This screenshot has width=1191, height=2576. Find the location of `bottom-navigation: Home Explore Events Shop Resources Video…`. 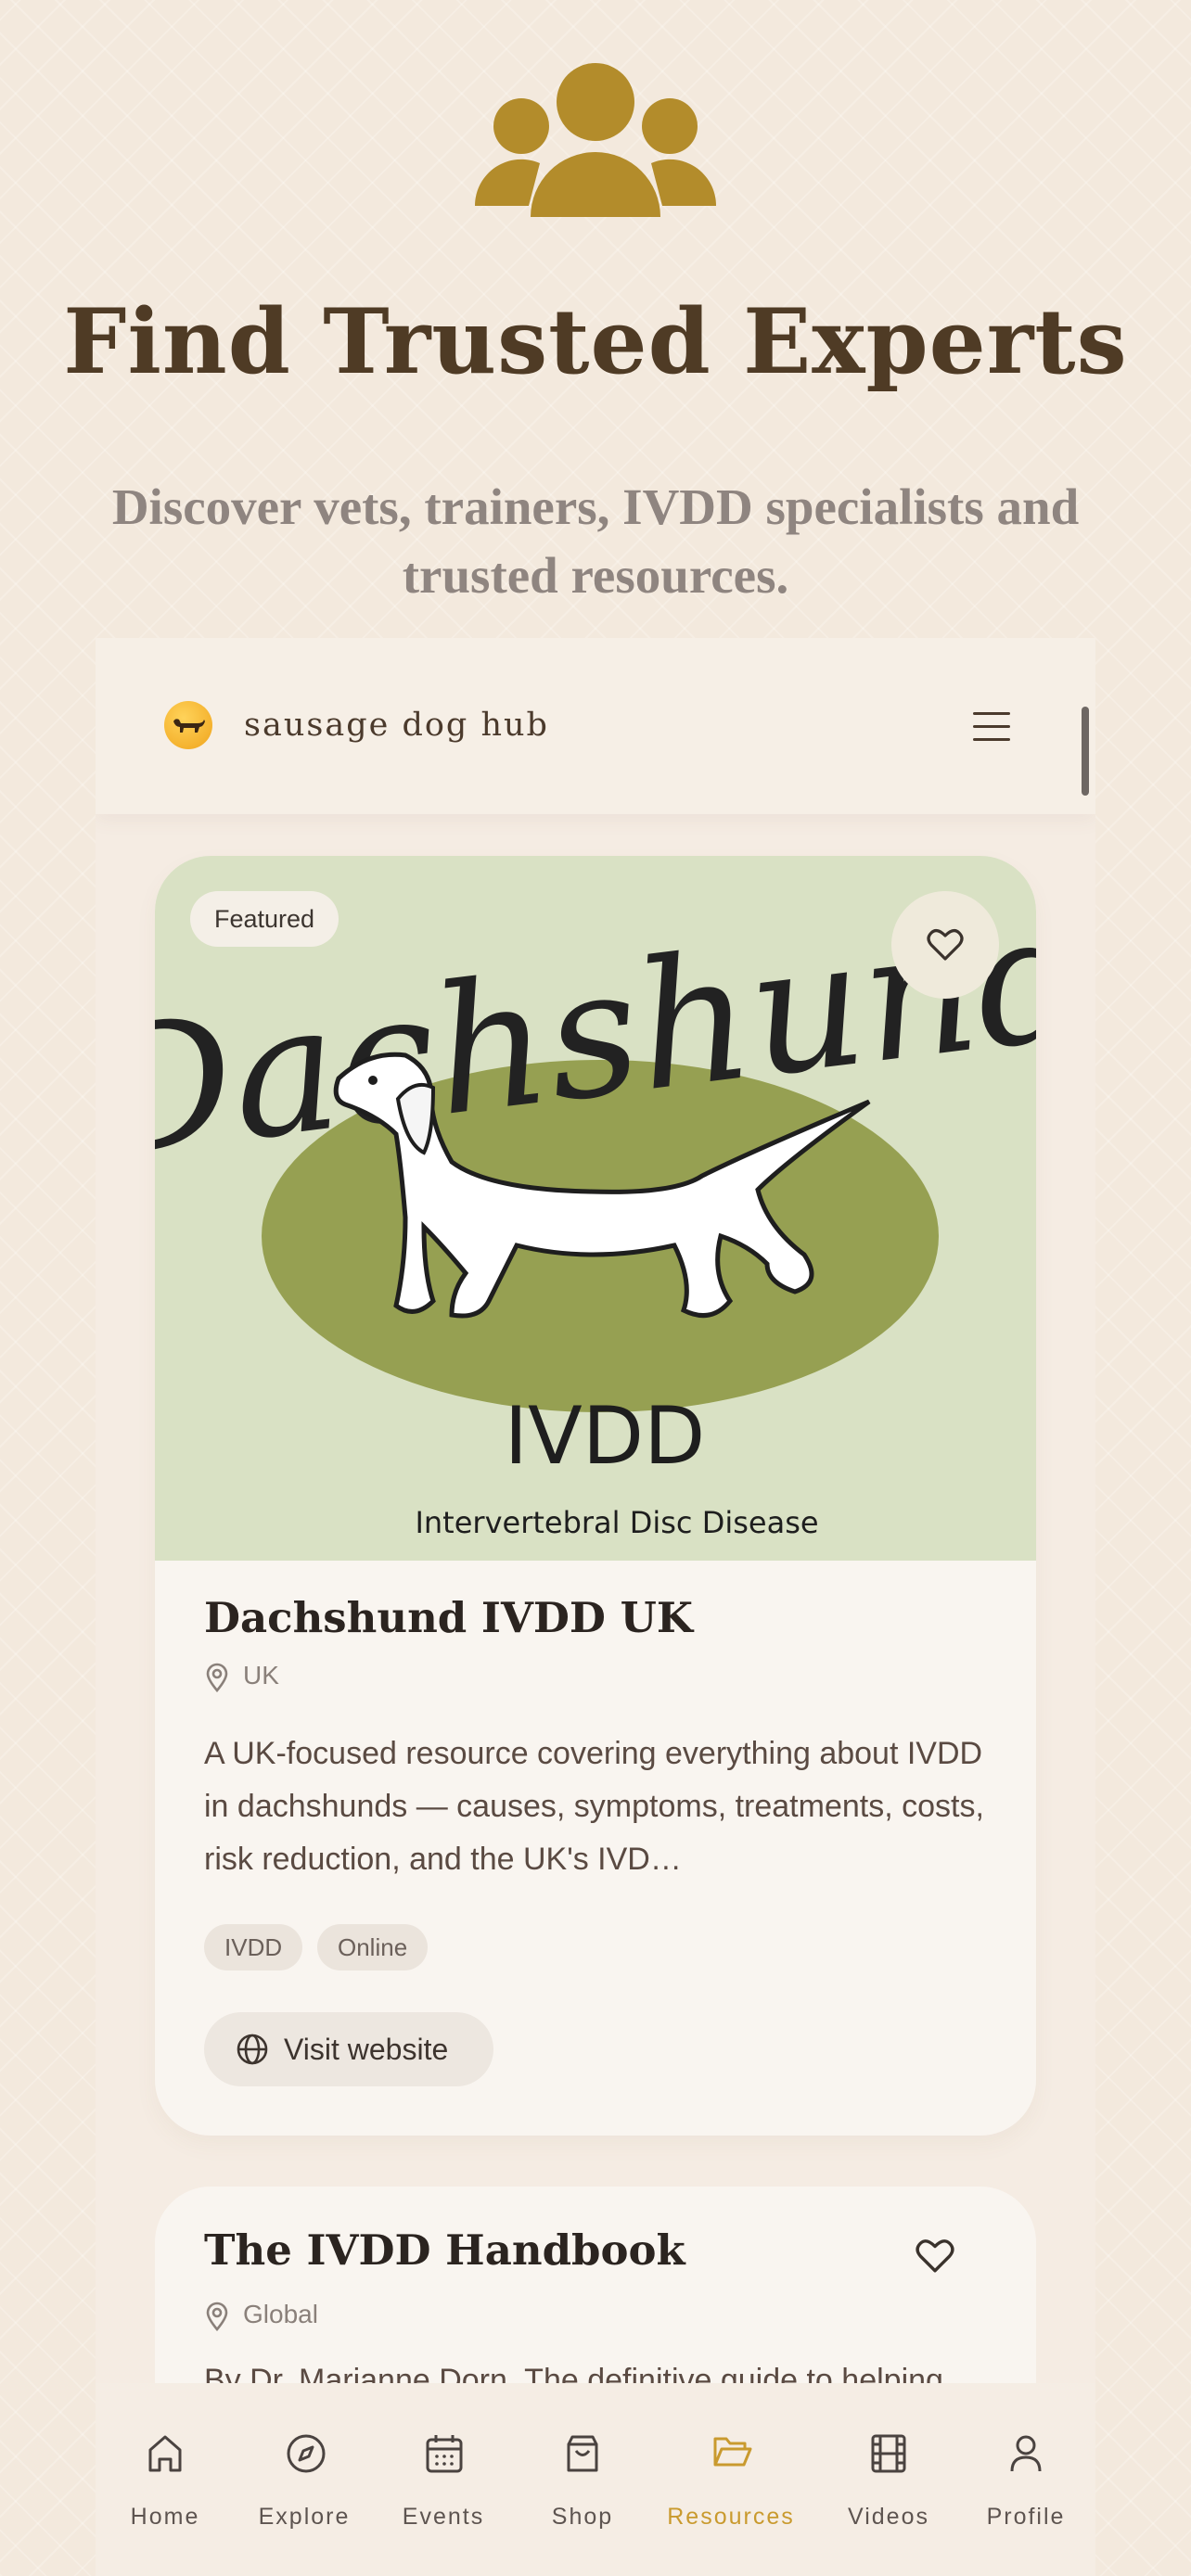

bottom-navigation: Home Explore Events Shop Resources Video… is located at coordinates (595, 2479).